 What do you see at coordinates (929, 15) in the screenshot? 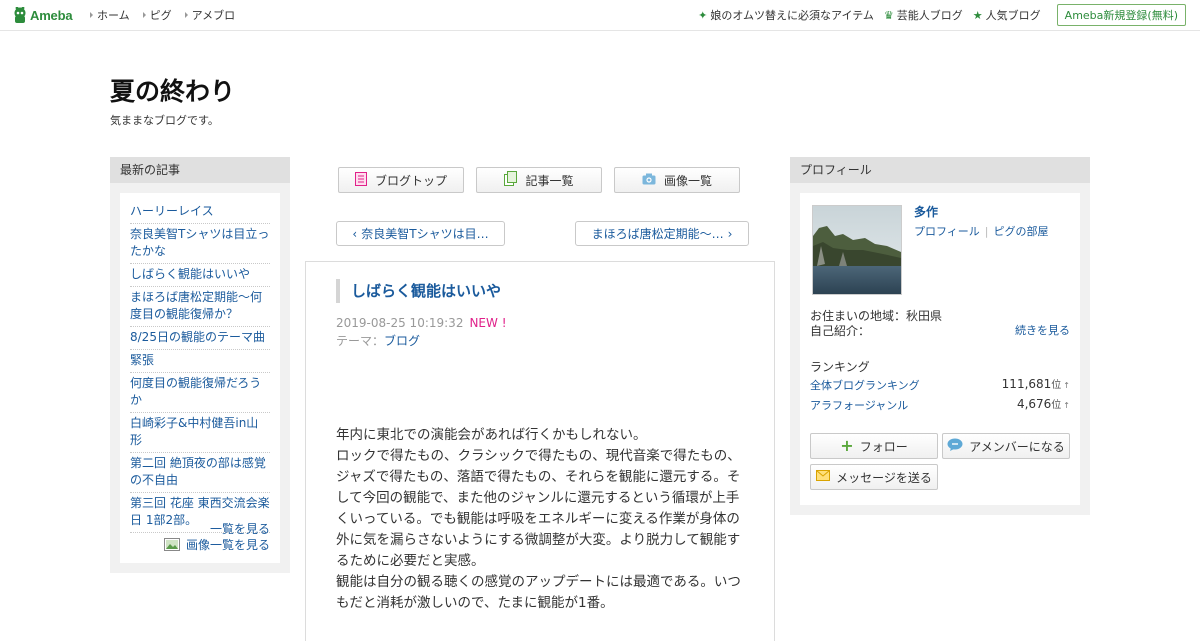
I see `celebrity-blog-label: 芸能人ブログ` at bounding box center [929, 15].